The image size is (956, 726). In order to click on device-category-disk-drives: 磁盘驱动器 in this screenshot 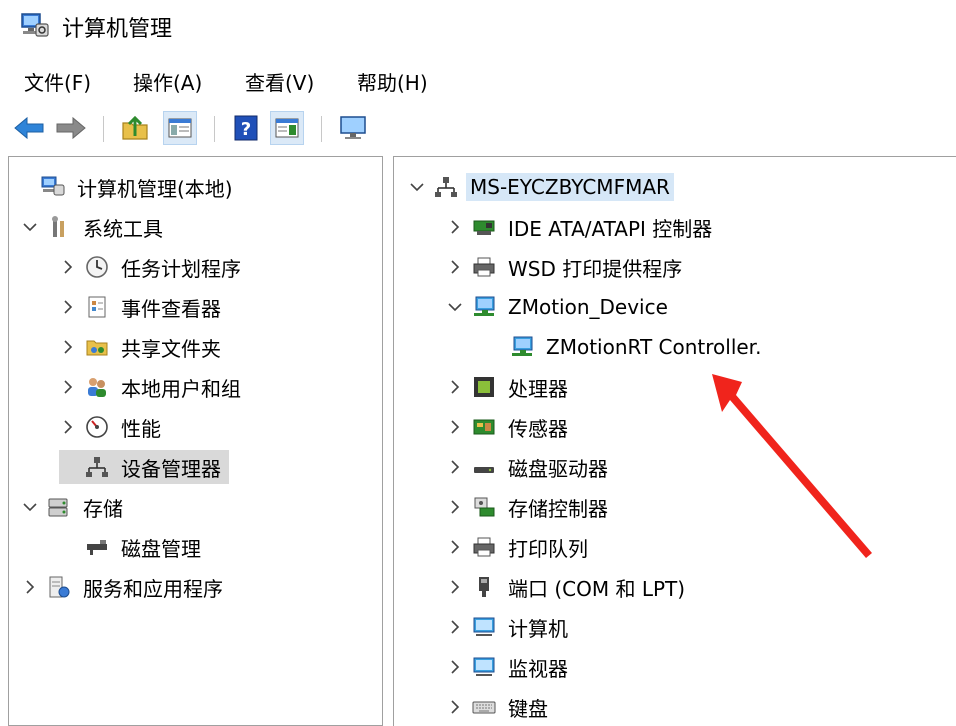, I will do `click(529, 467)`.